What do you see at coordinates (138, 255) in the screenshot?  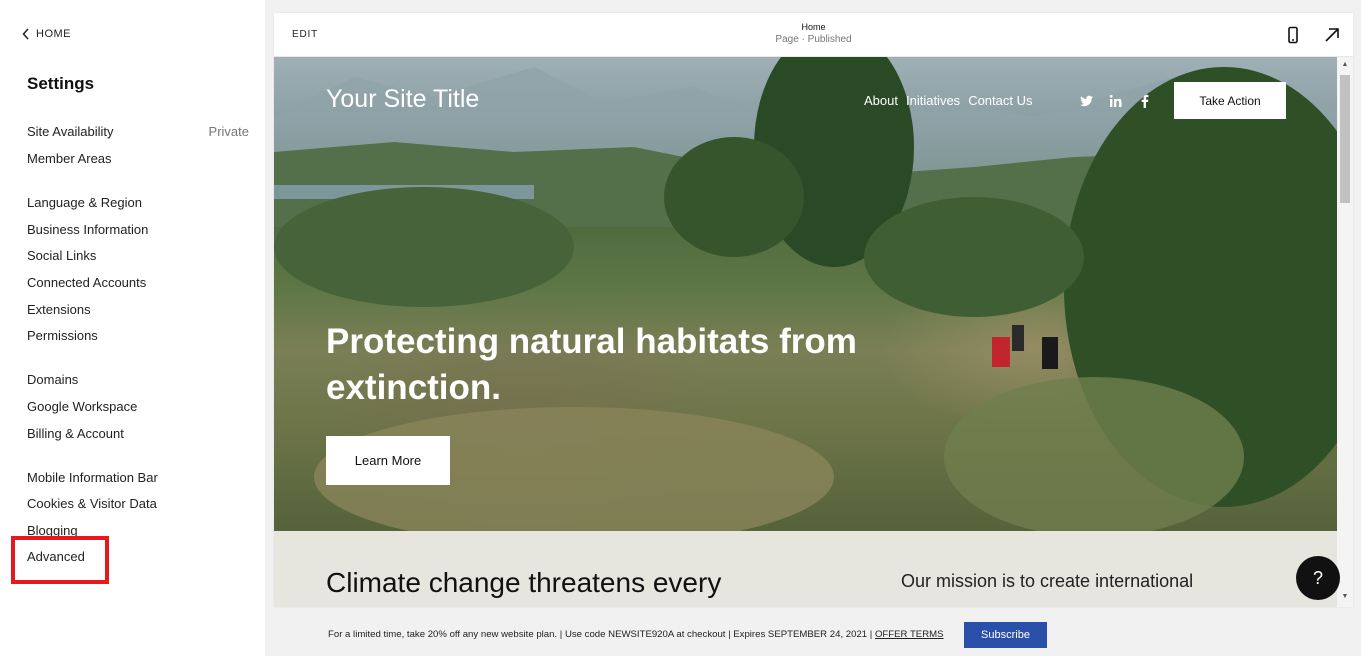 I see `menu-item-social-links: Social Links` at bounding box center [138, 255].